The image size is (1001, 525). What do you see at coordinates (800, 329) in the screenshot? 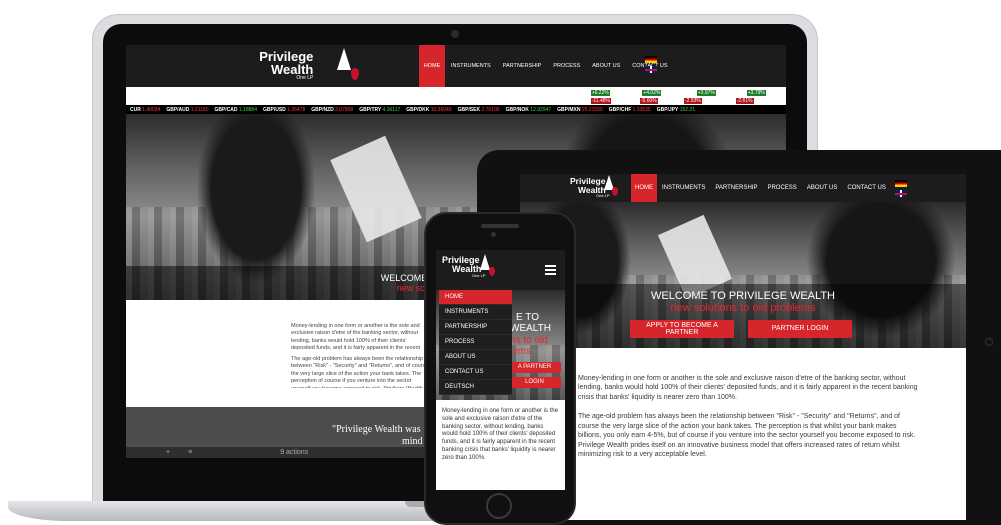
I see `partner-login-button: PARTNER LOGIN` at bounding box center [800, 329].